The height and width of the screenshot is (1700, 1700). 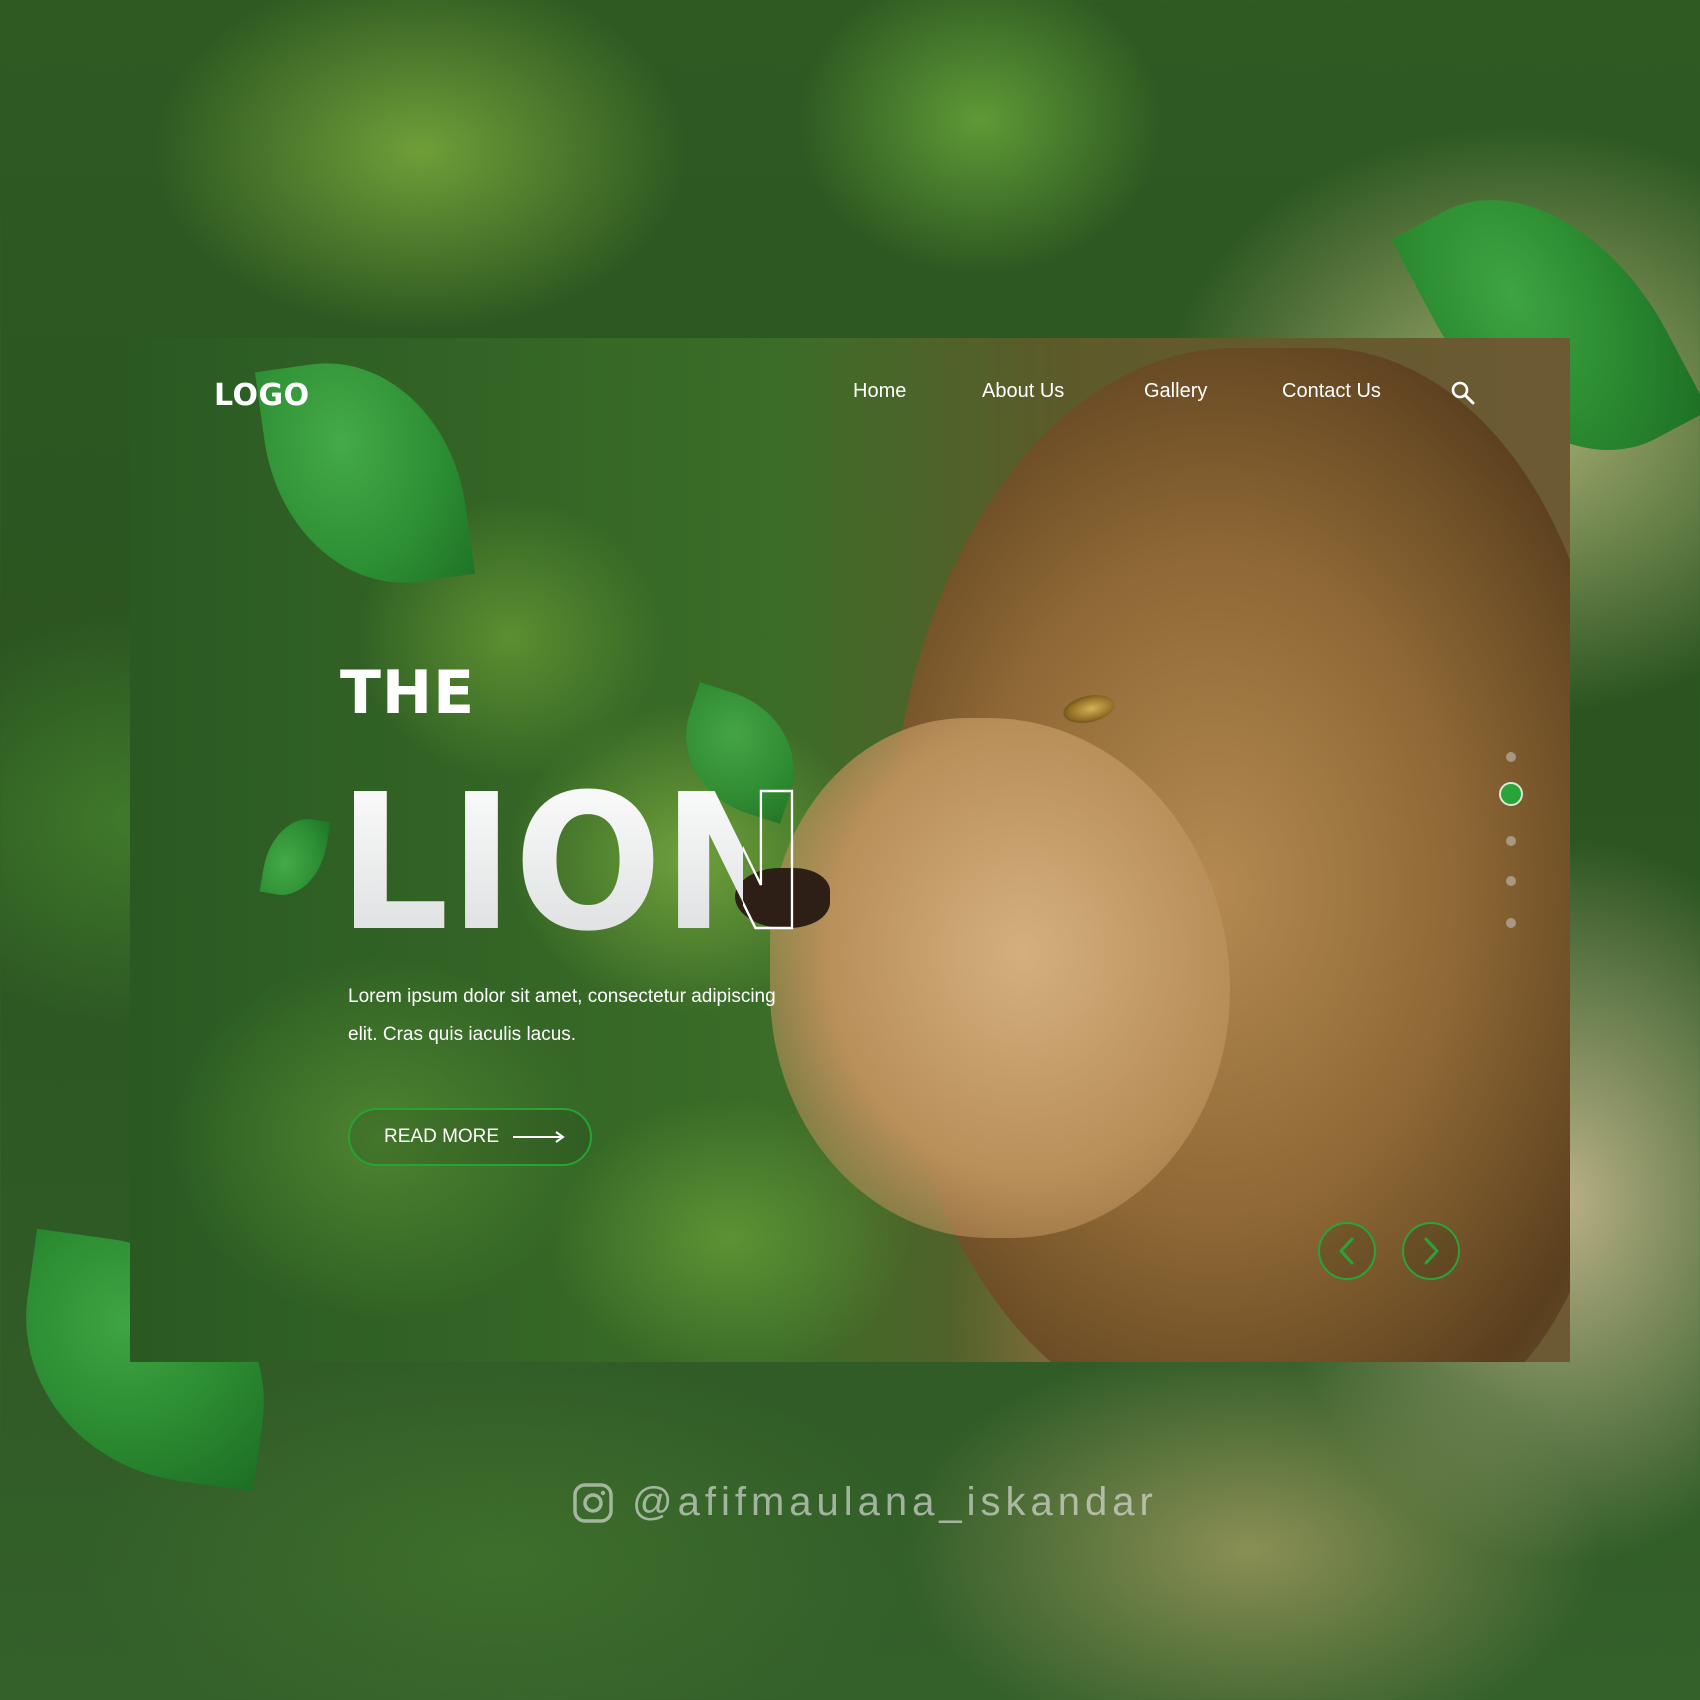 I want to click on hero-description-line: elit. Cras quis iaculis lacus., so click(x=462, y=1034).